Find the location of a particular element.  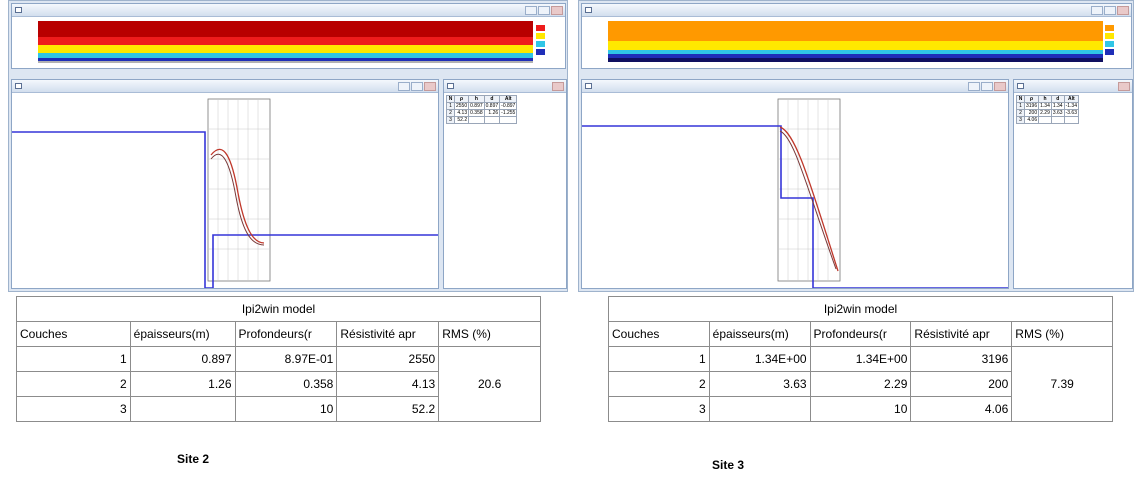

plot-area is located at coordinates (239, 190).